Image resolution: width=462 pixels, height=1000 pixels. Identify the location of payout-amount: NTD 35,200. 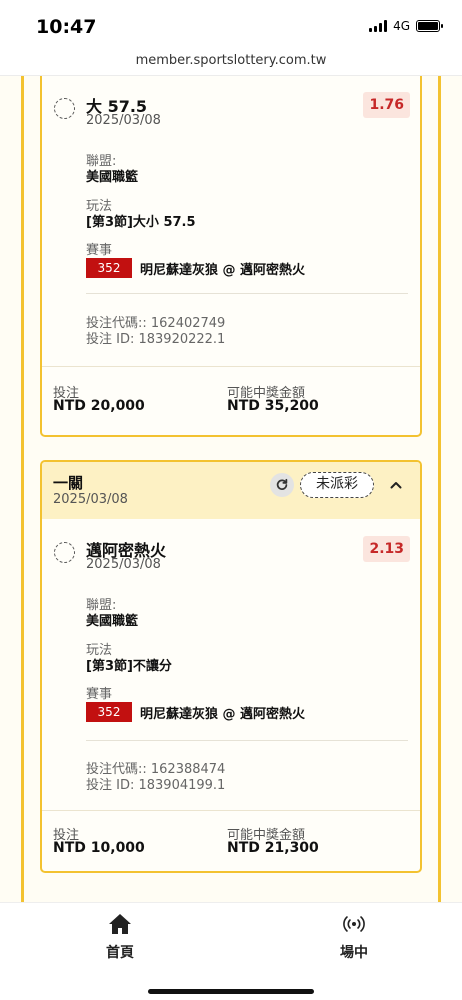
(273, 406).